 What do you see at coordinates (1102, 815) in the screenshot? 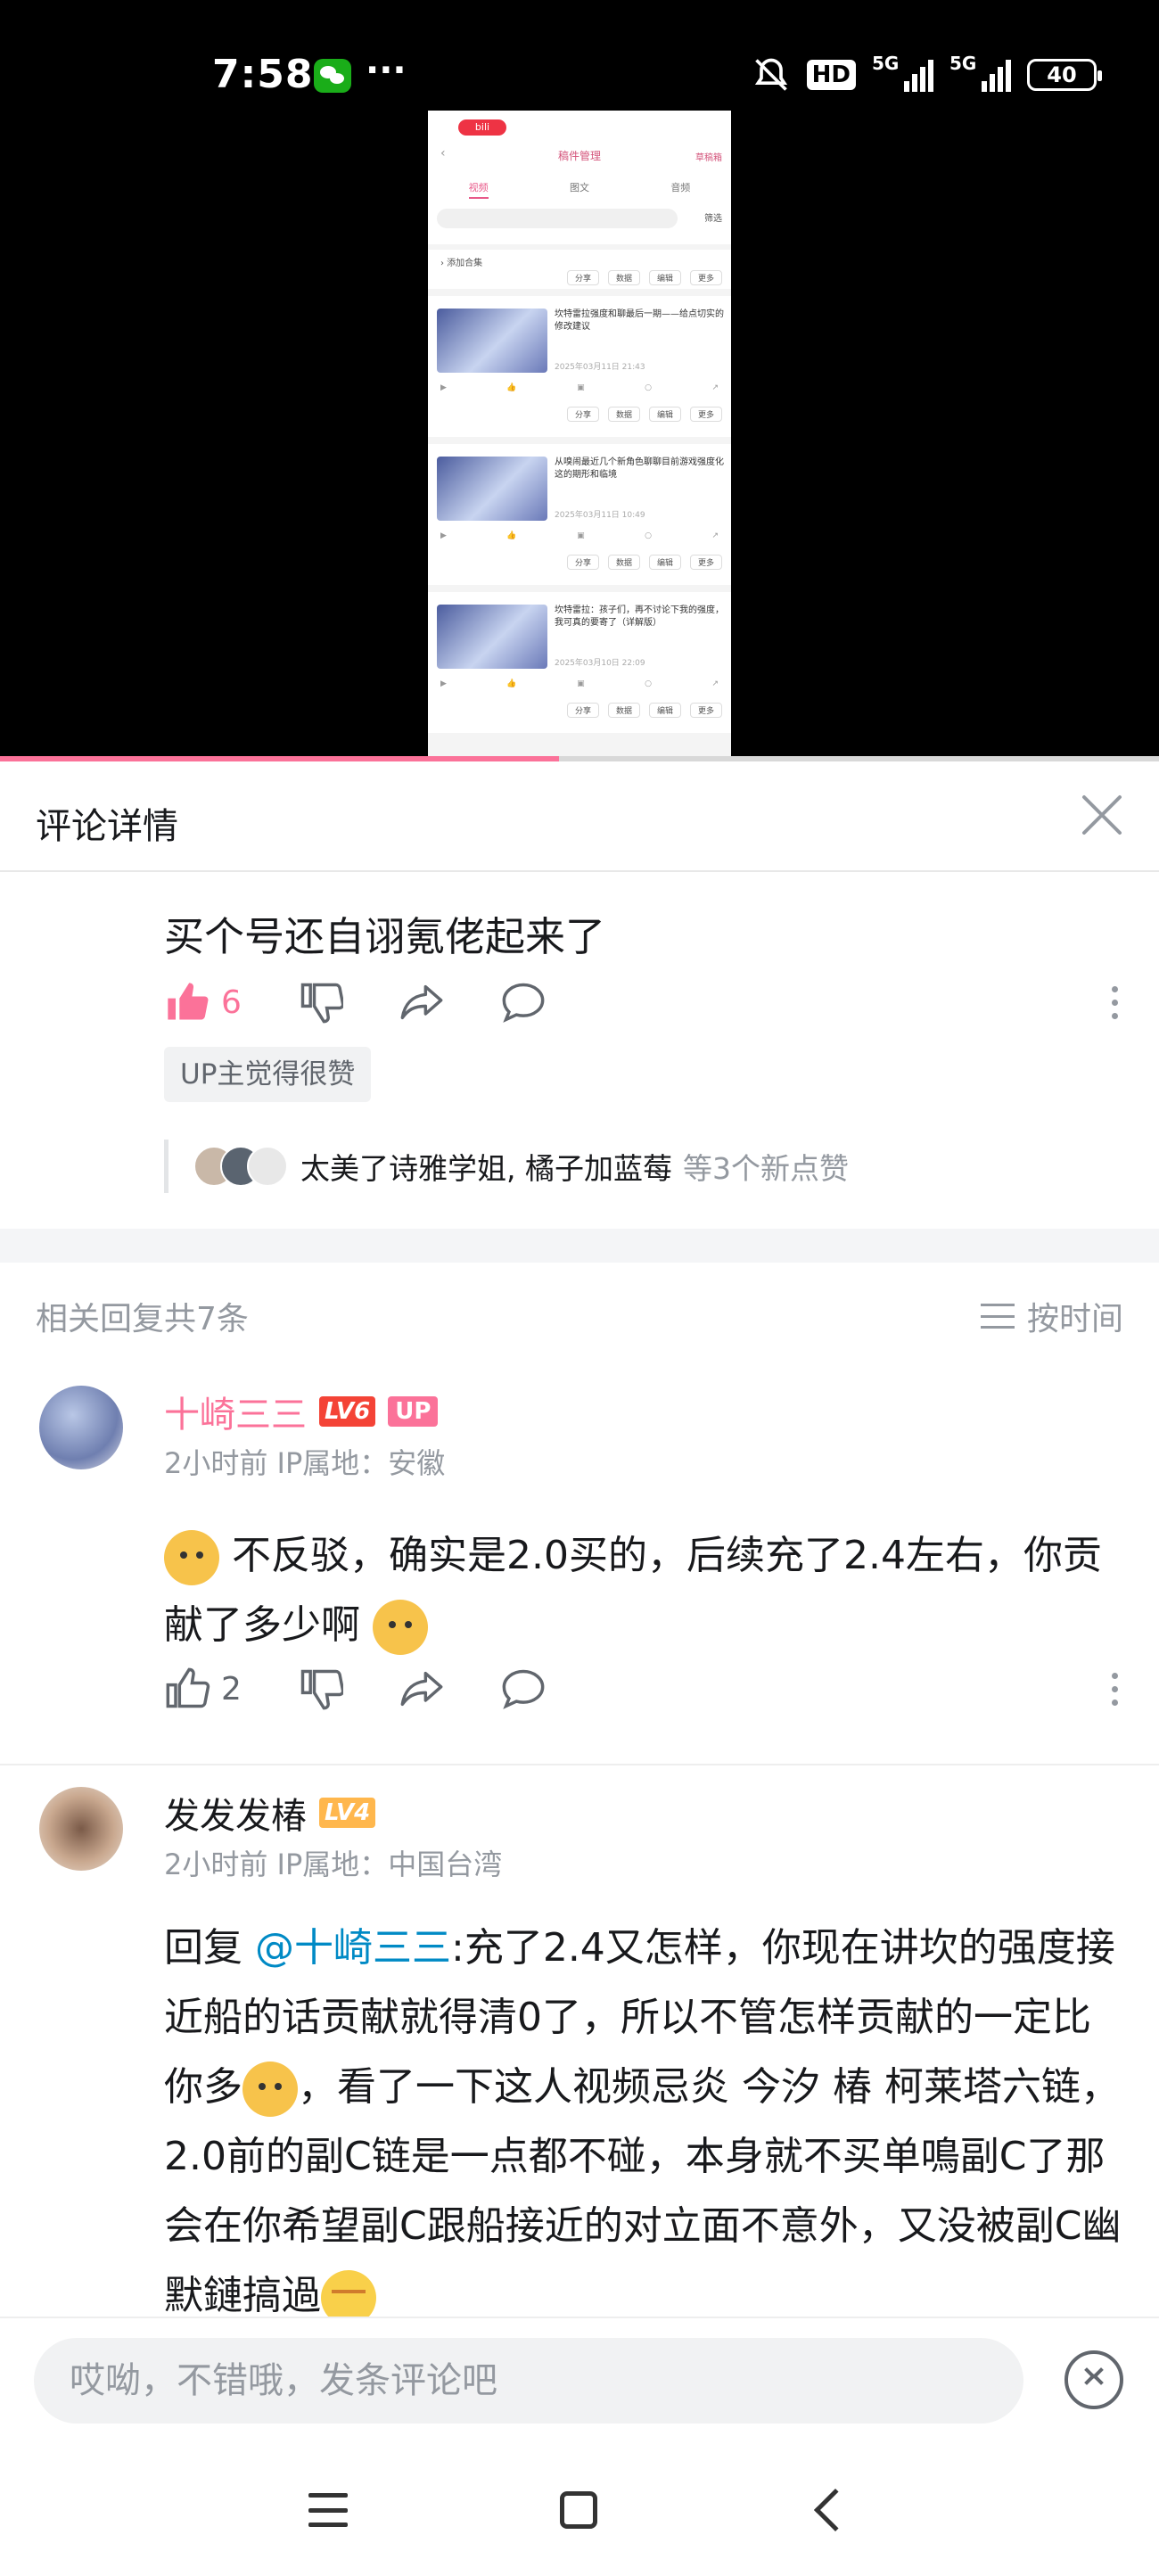
I see `close-icon` at bounding box center [1102, 815].